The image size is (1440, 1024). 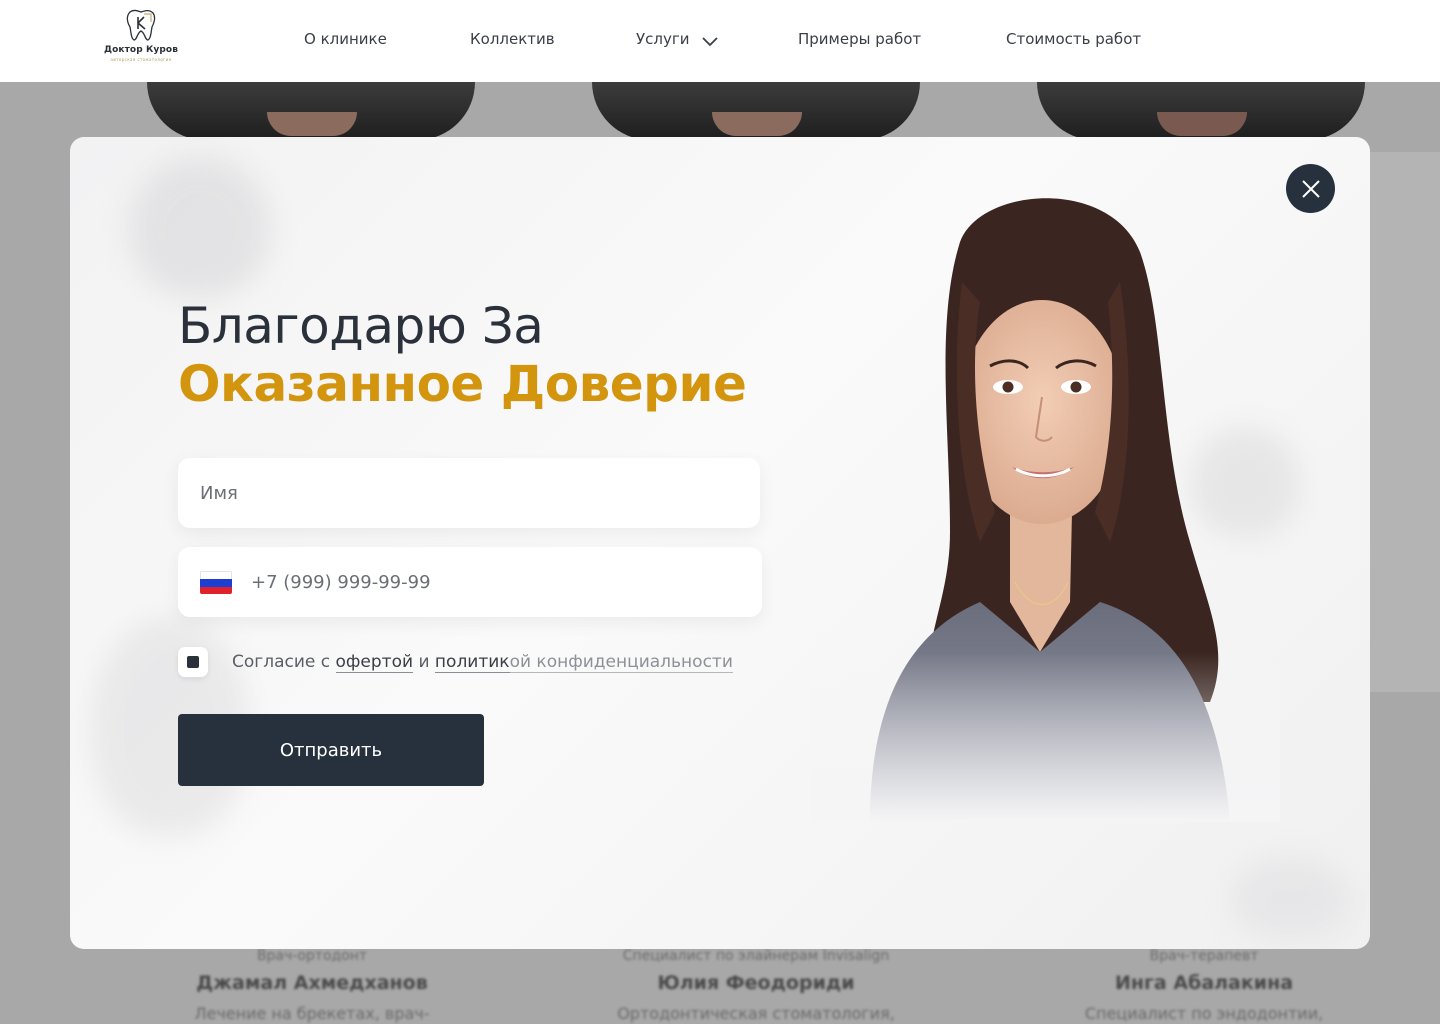 What do you see at coordinates (1204, 956) in the screenshot?
I see `doctor-role-3: Врач-терапевт` at bounding box center [1204, 956].